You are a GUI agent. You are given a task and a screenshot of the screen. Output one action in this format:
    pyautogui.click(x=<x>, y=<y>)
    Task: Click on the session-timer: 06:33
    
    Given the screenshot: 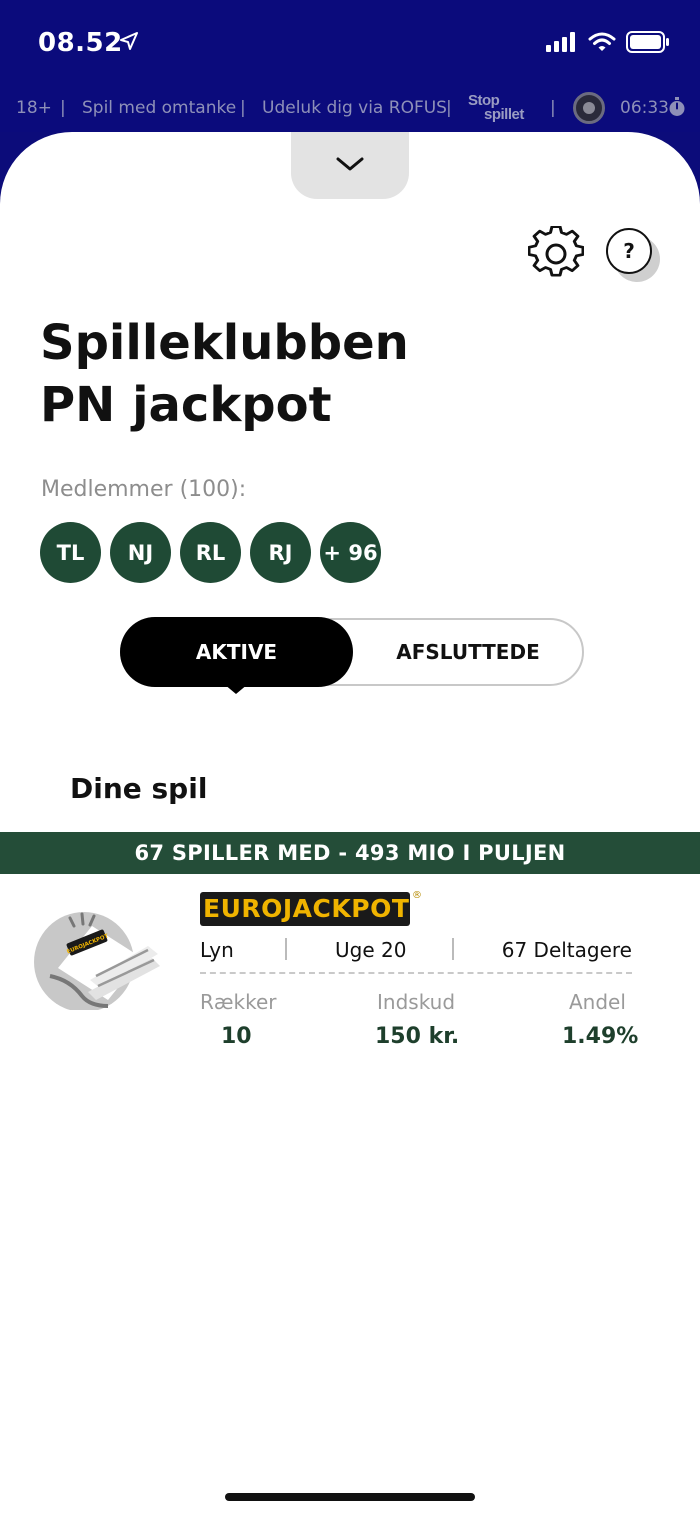 What is the action you would take?
    pyautogui.click(x=644, y=108)
    